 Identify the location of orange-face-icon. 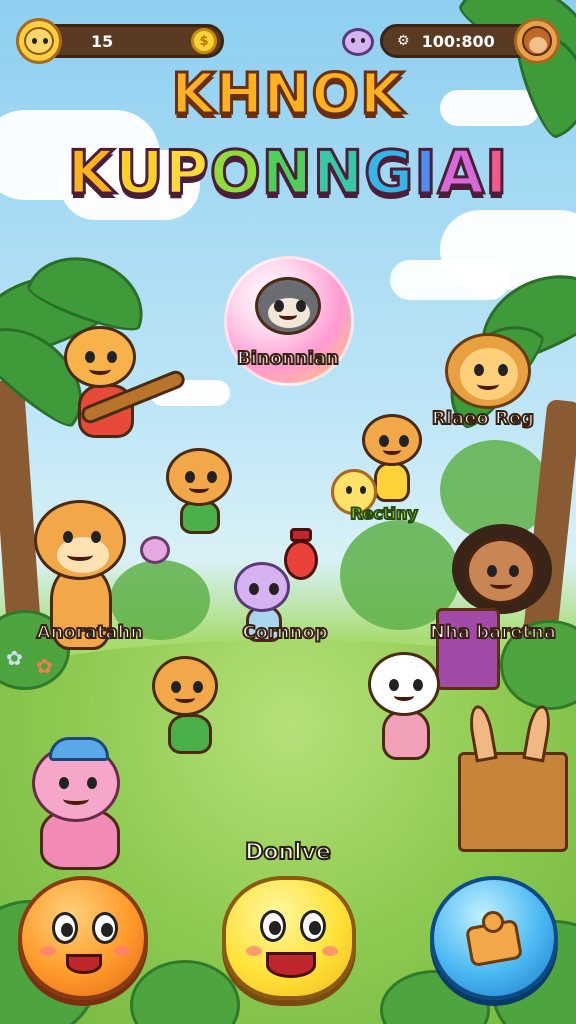
(83, 938).